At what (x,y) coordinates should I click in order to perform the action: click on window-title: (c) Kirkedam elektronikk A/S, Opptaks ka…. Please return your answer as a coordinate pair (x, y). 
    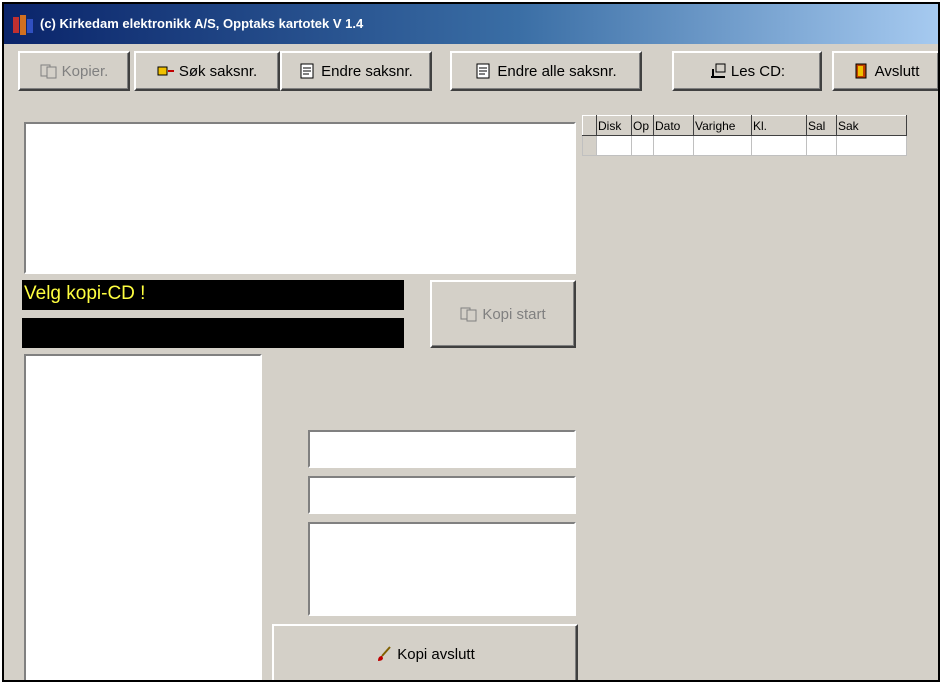
    Looking at the image, I should click on (202, 23).